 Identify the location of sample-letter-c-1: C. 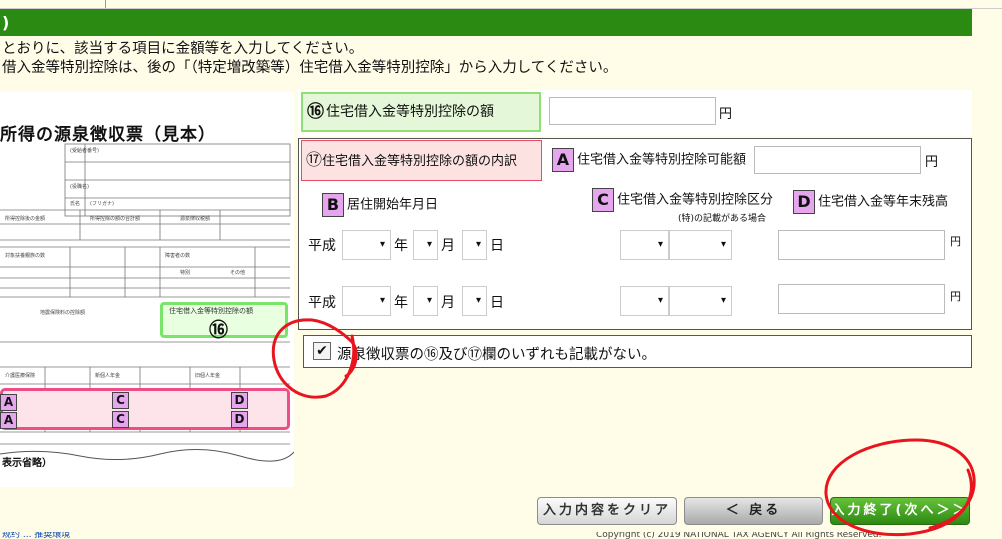
(120, 400).